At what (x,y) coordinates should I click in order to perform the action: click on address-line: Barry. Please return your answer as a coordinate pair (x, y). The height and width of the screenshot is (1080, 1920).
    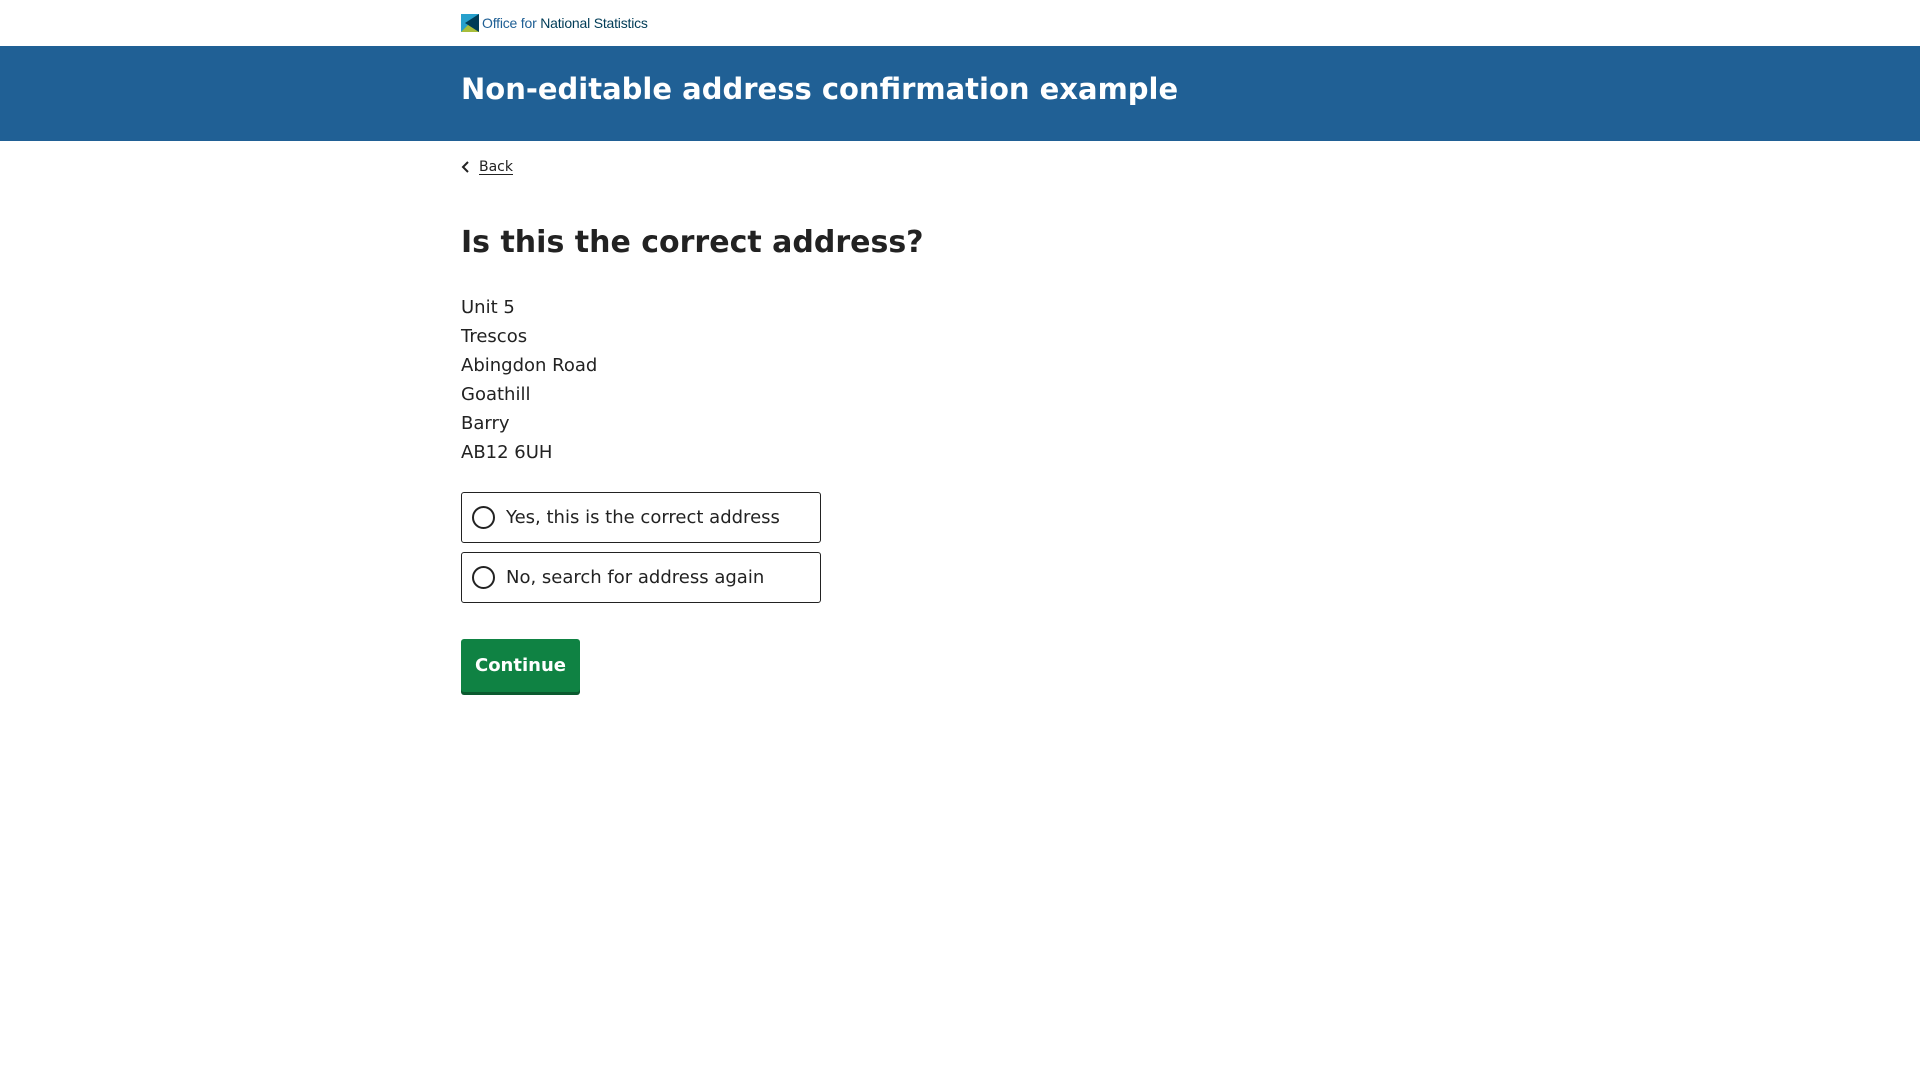
    Looking at the image, I should click on (485, 423).